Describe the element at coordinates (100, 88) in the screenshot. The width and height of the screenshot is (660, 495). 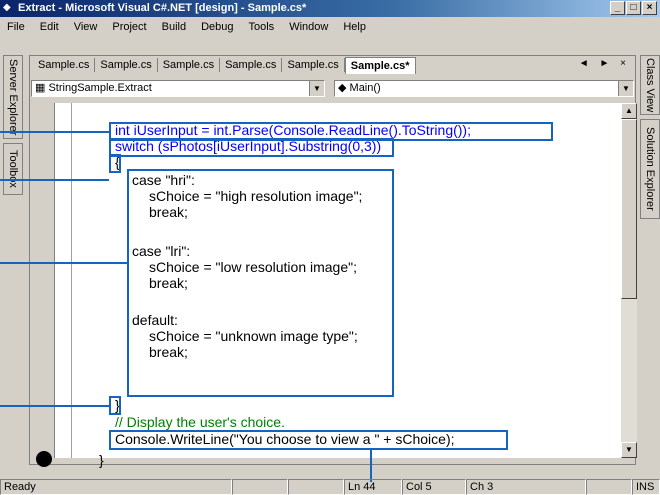
I see `class-combo-value: StringSample.Extract` at that location.